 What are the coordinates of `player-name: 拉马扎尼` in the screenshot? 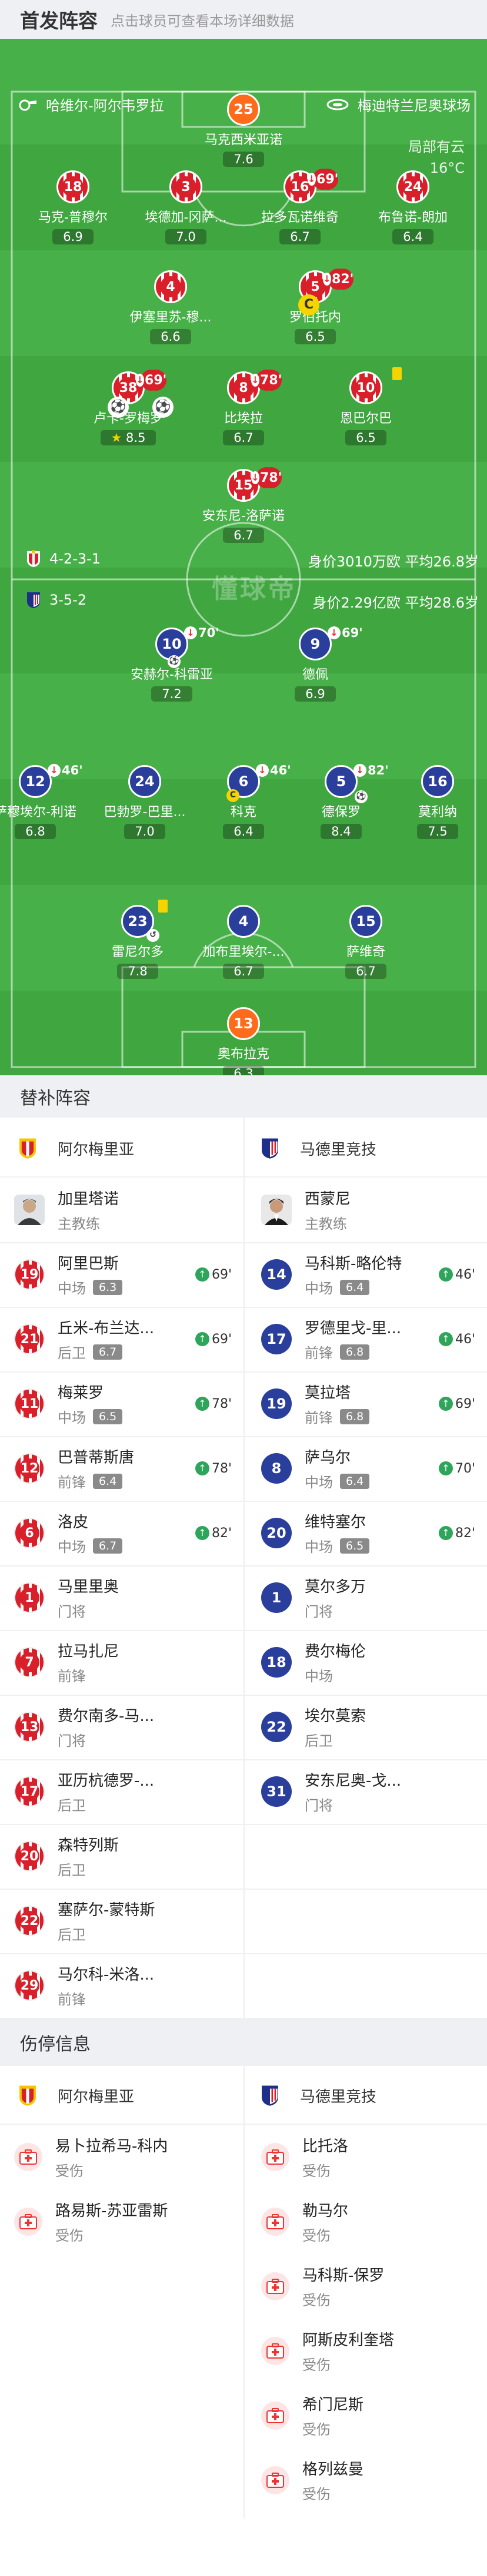 It's located at (88, 1652).